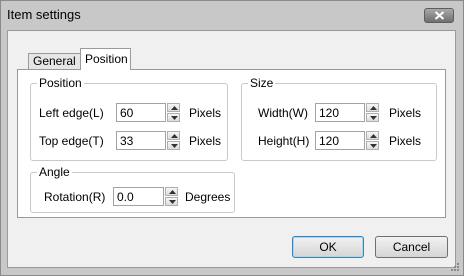 This screenshot has width=464, height=276. What do you see at coordinates (405, 141) in the screenshot?
I see `height-unit: Pixels` at bounding box center [405, 141].